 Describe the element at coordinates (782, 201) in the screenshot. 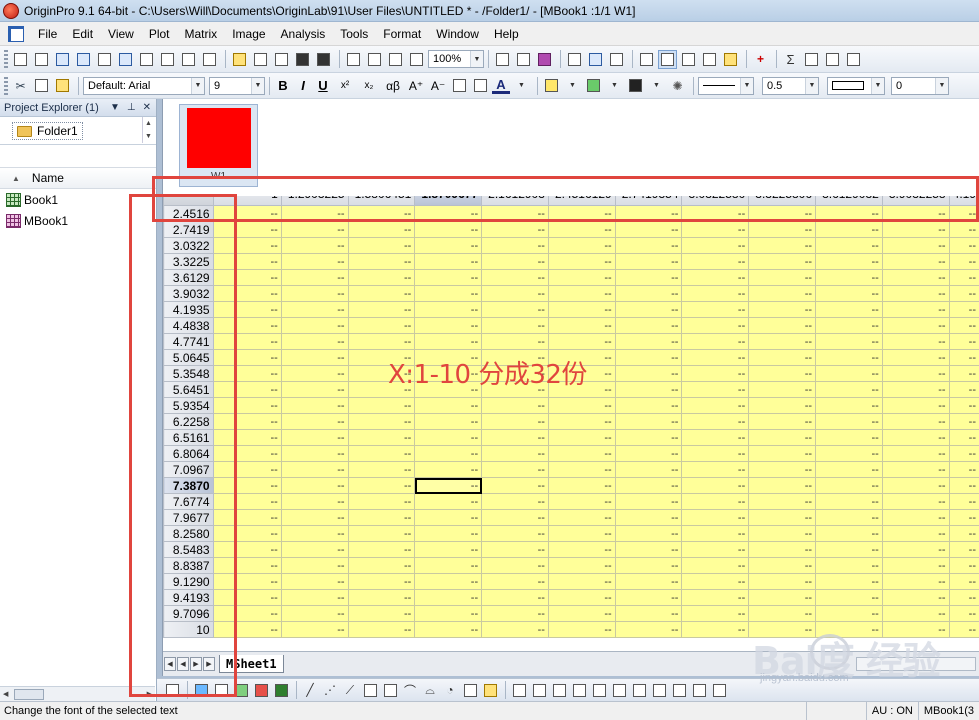

I see `column-header: 3.3225806` at that location.